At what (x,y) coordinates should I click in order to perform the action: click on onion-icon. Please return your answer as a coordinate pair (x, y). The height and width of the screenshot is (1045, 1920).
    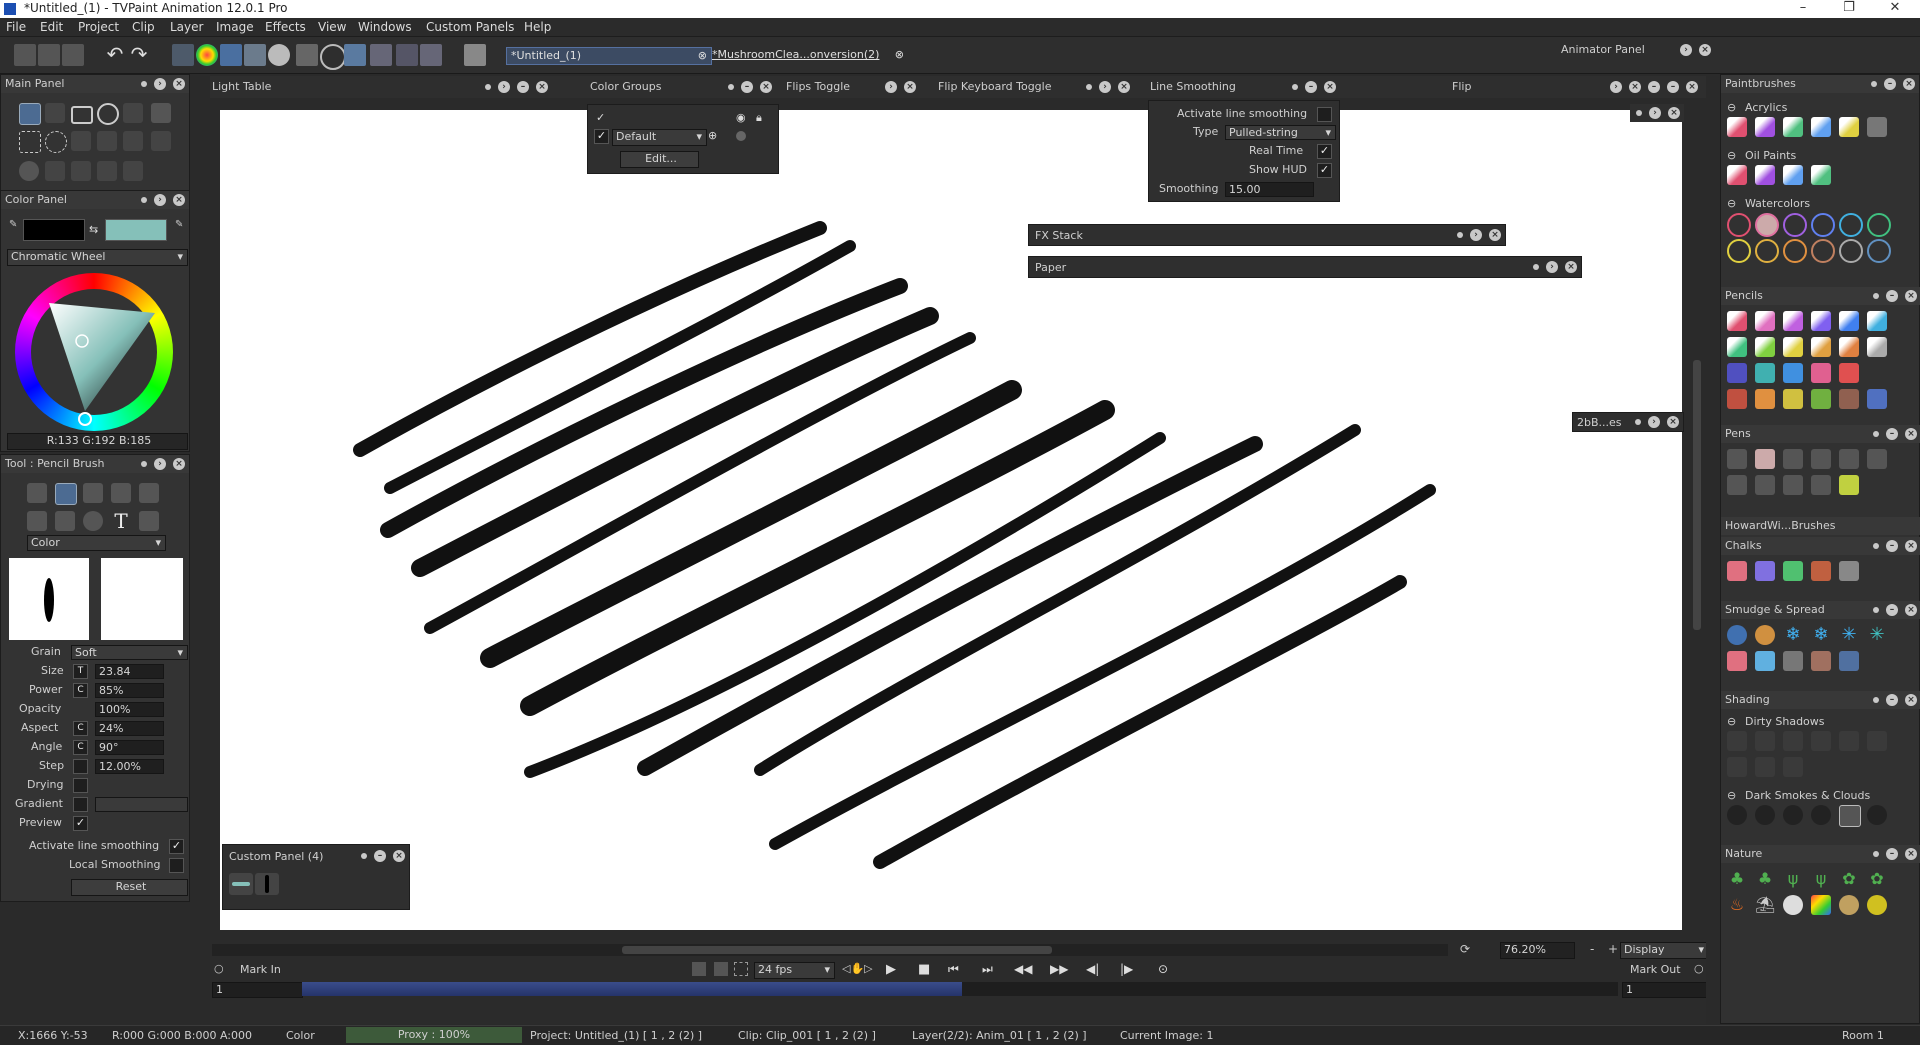
    Looking at the image, I should click on (721, 969).